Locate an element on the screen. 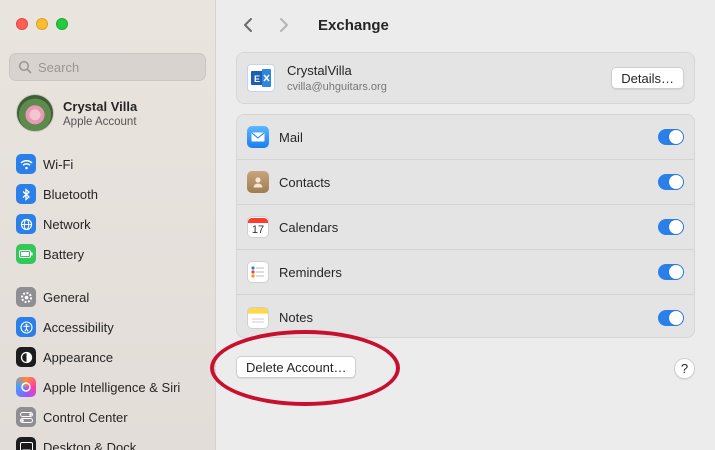 The width and height of the screenshot is (715, 450). calendar-icon: 17 is located at coordinates (258, 227).